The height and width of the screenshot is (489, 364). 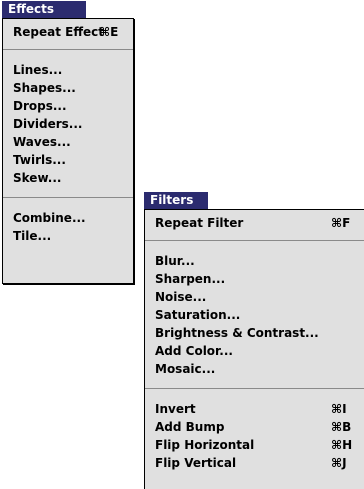 What do you see at coordinates (254, 409) in the screenshot?
I see `menu-item-invert: Invert ⌘I` at bounding box center [254, 409].